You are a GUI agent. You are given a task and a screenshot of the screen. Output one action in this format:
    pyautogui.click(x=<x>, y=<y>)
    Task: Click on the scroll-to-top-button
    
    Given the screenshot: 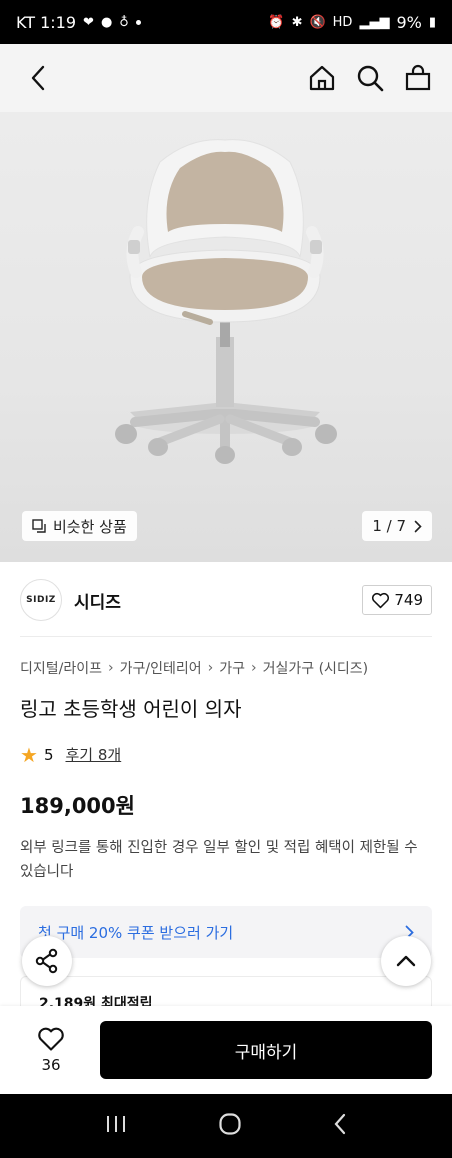 What is the action you would take?
    pyautogui.click(x=406, y=961)
    